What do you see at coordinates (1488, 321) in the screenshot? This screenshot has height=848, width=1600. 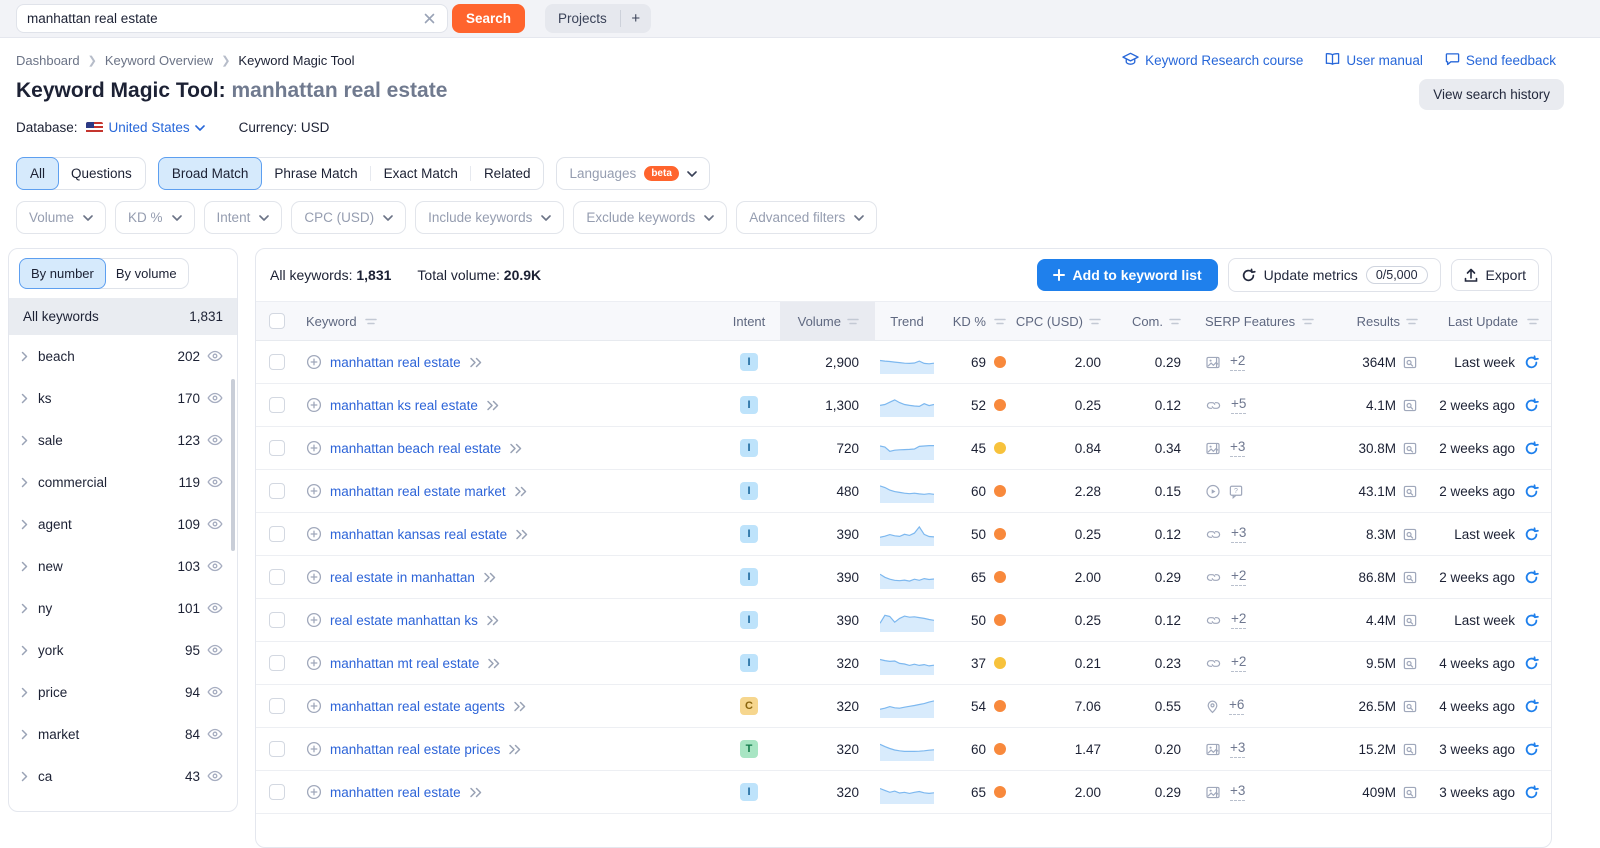 I see `column-header-last-update: Last Update` at bounding box center [1488, 321].